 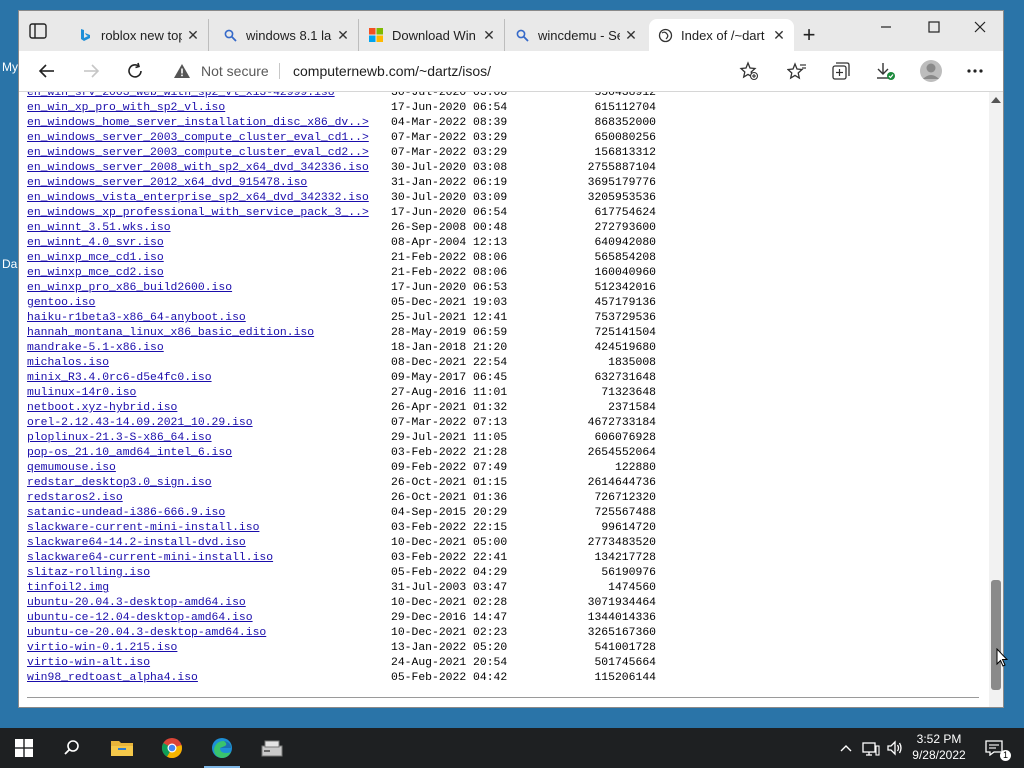 I want to click on file-date: 07-Mar-2022 07:13, so click(x=449, y=423).